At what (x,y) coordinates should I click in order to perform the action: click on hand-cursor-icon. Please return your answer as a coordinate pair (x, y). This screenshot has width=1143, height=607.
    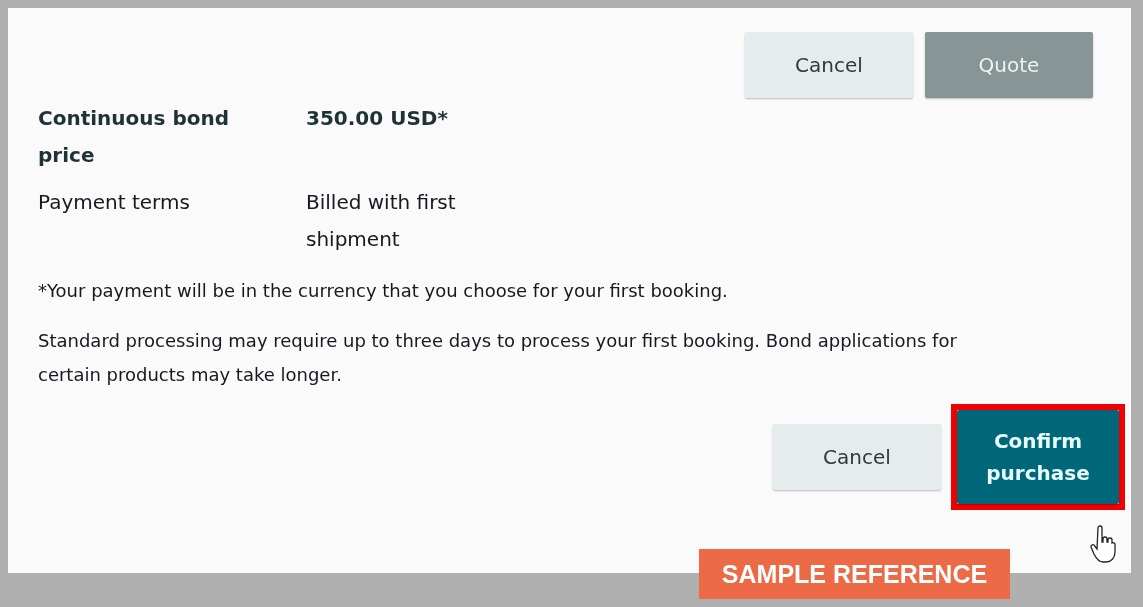
    Looking at the image, I should click on (1103, 544).